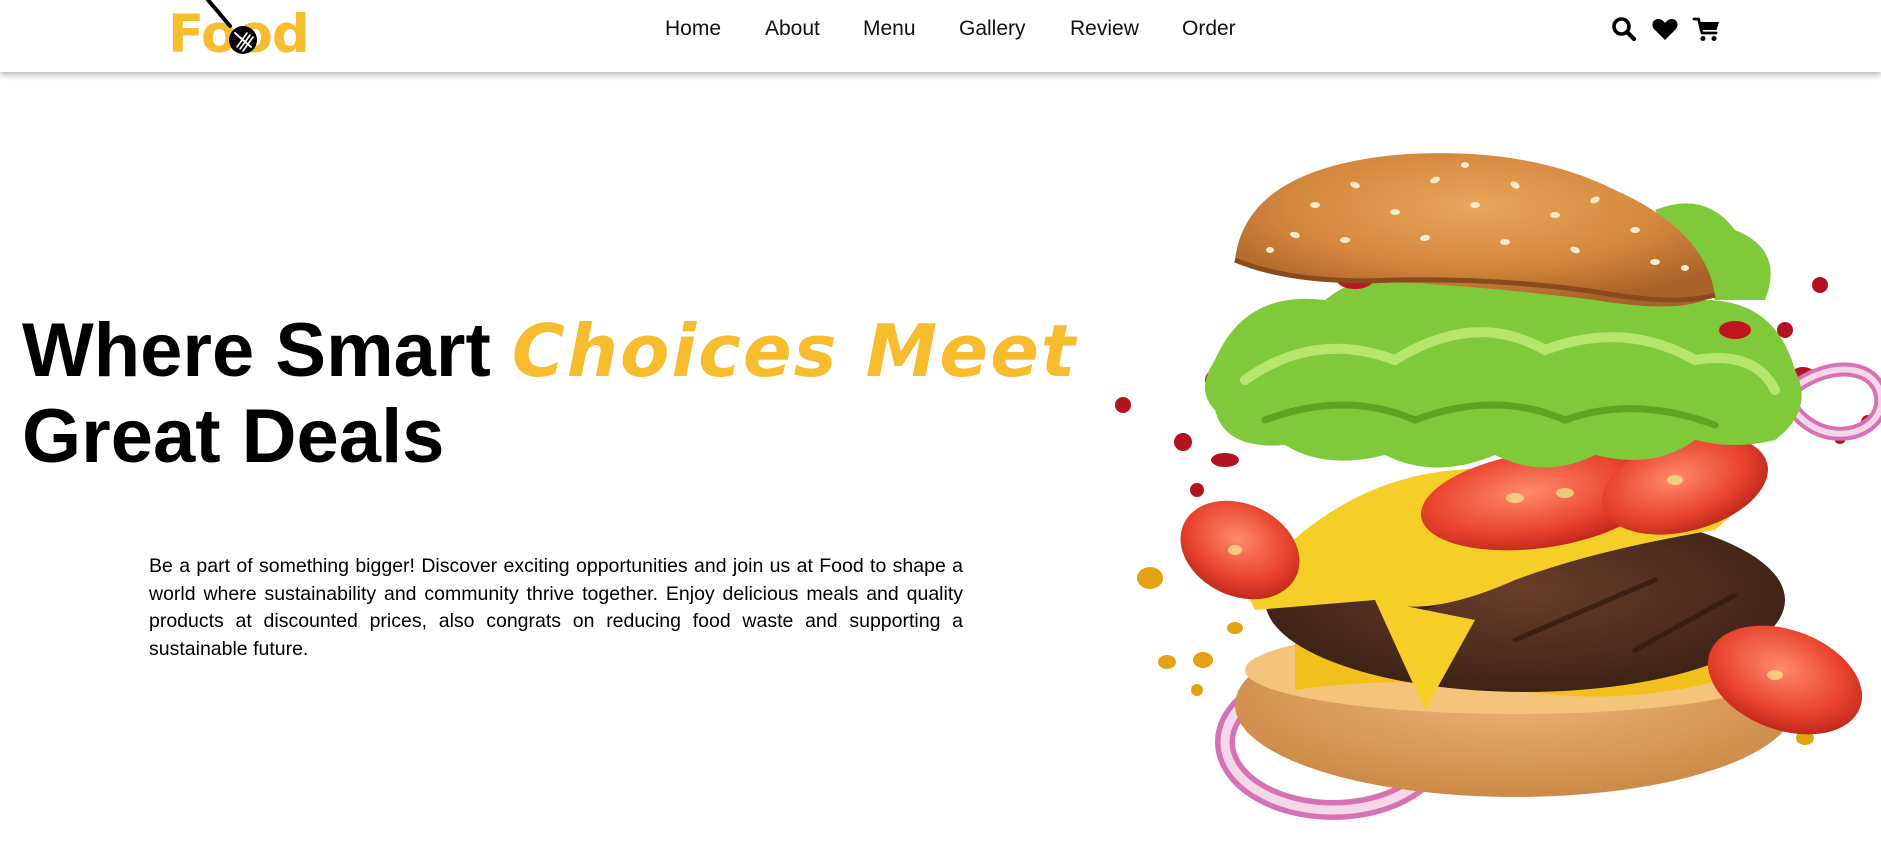 Image resolution: width=1881 pixels, height=866 pixels. I want to click on hero-title: Where Smart Choices Meet Great Deals, so click(549, 394).